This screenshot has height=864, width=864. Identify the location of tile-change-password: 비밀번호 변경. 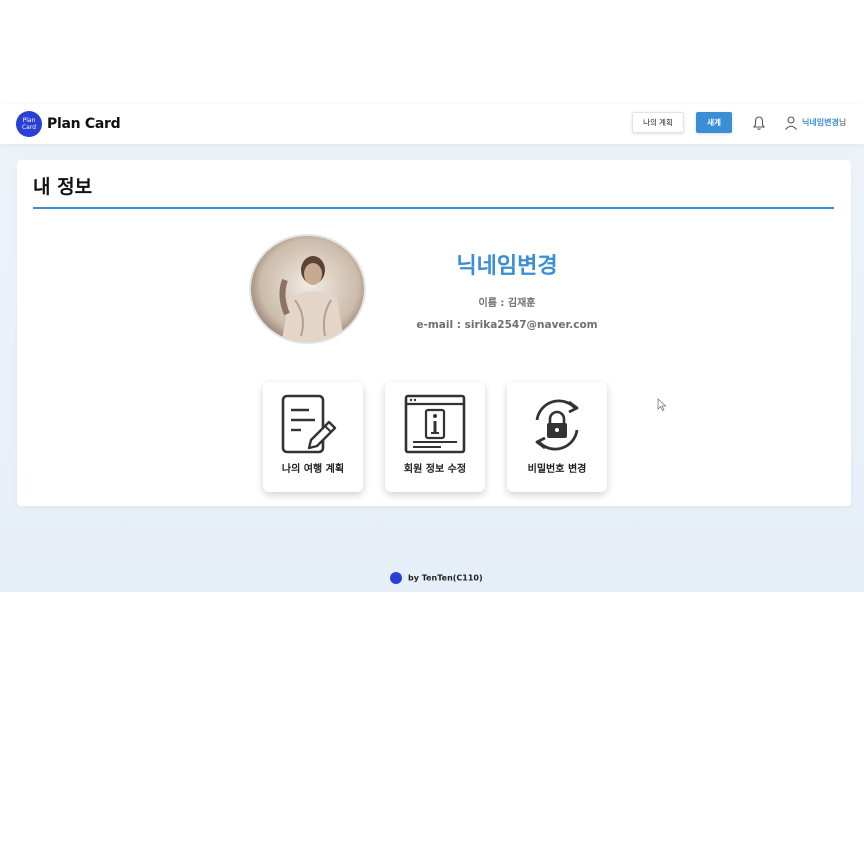
(557, 437).